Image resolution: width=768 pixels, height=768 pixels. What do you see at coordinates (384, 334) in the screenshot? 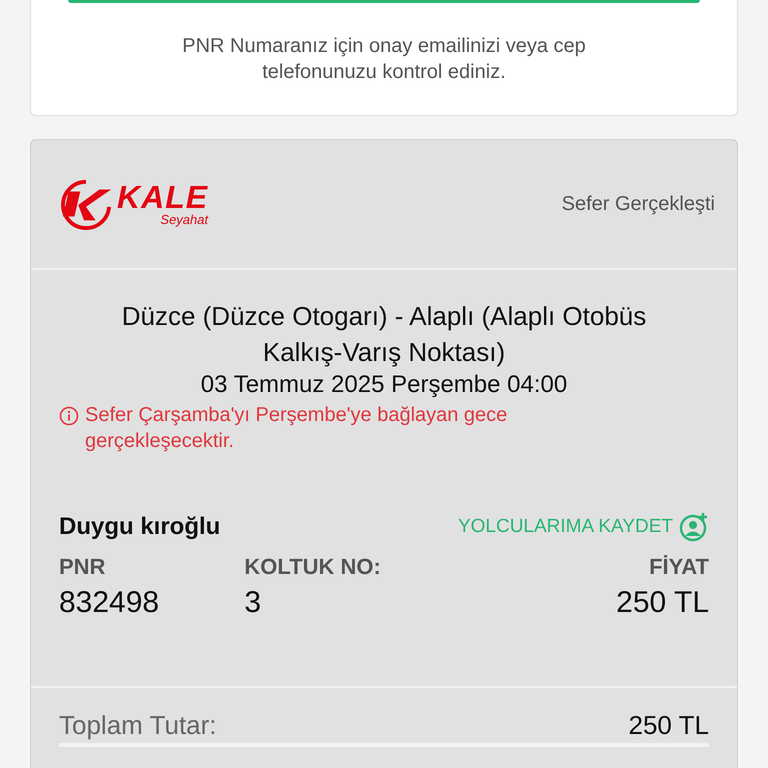
I see `route-title: Düzce (Düzce Otogarı) - Alaplı (Alaplı Otobüs Kalkış-Varış Noktası)` at bounding box center [384, 334].